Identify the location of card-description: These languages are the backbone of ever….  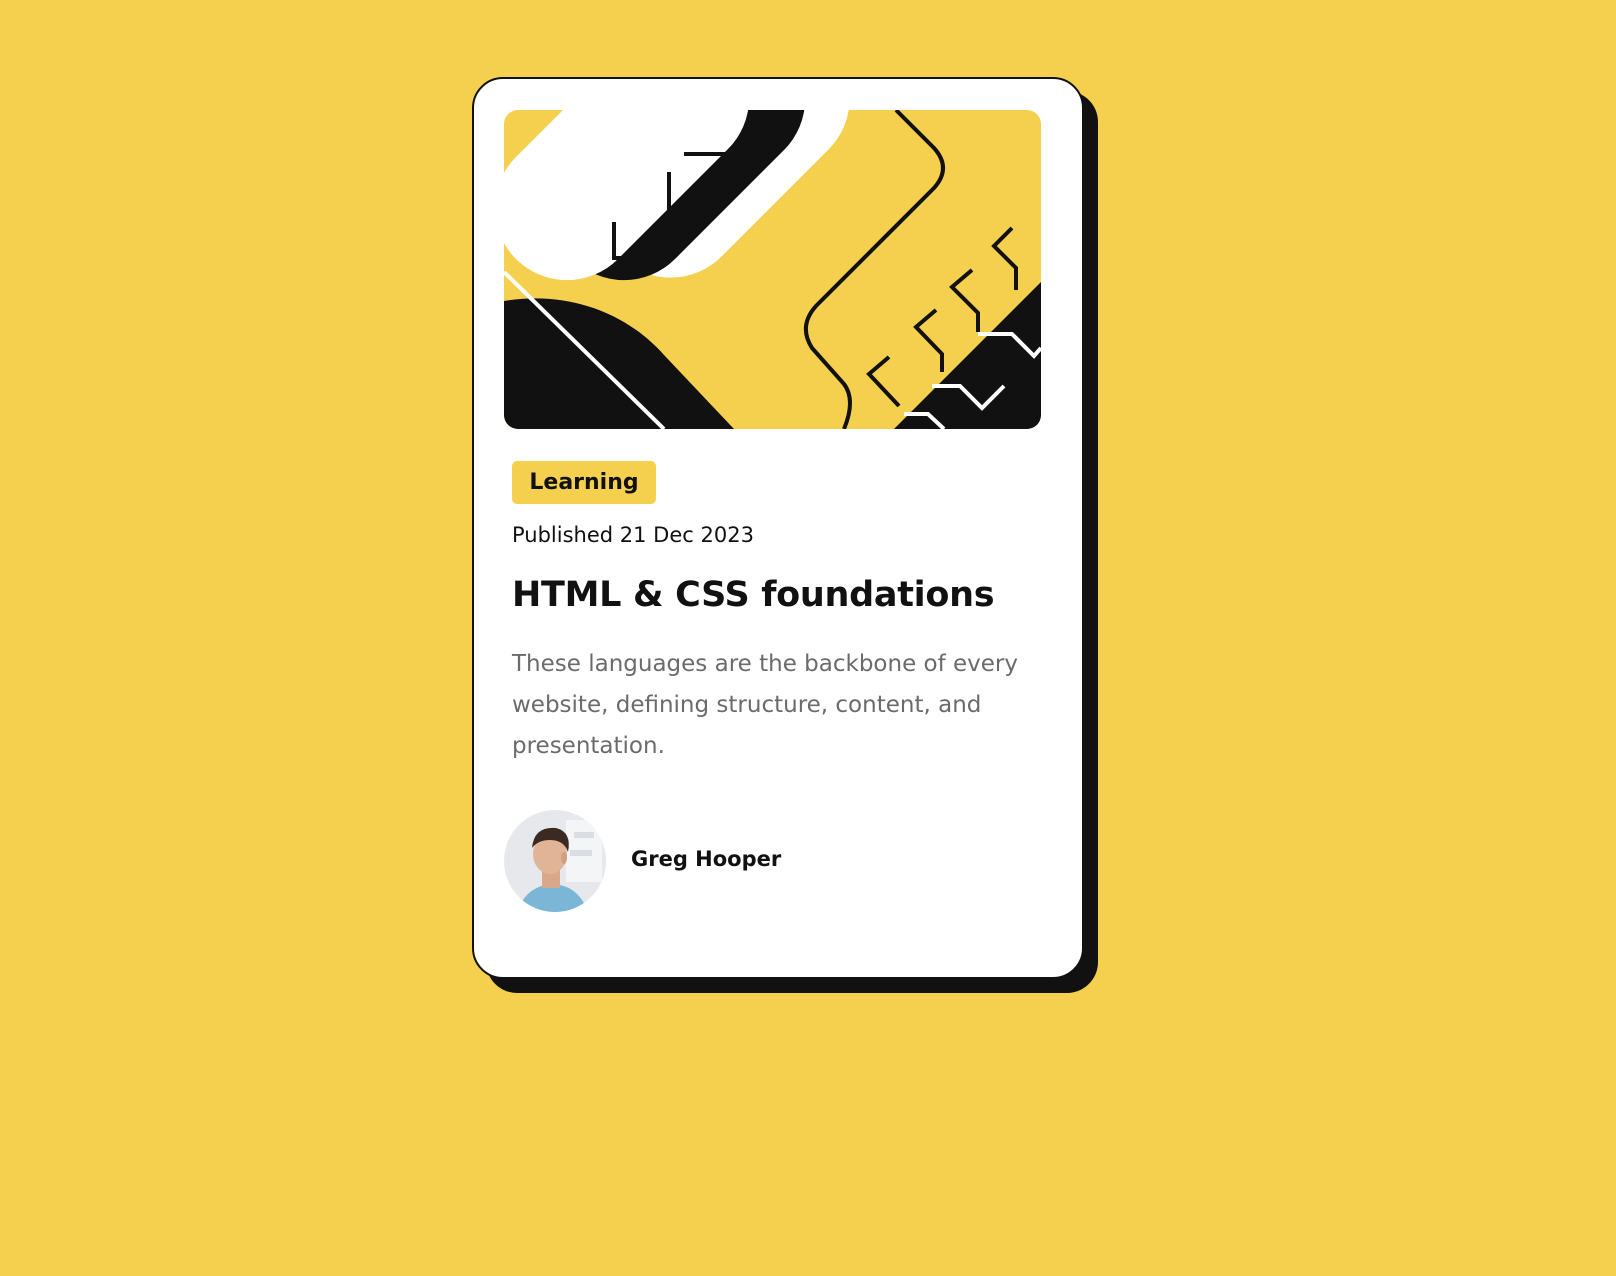
(765, 705).